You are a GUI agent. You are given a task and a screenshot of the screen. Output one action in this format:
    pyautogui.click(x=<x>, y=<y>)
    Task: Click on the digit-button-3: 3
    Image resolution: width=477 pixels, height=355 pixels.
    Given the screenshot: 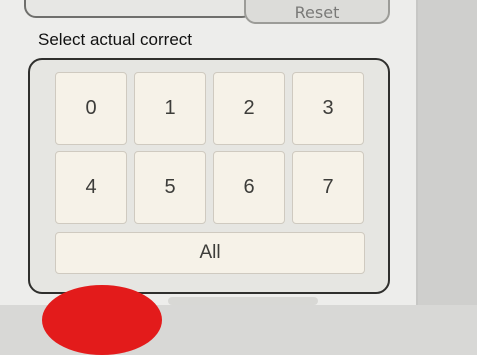 What is the action you would take?
    pyautogui.click(x=328, y=108)
    